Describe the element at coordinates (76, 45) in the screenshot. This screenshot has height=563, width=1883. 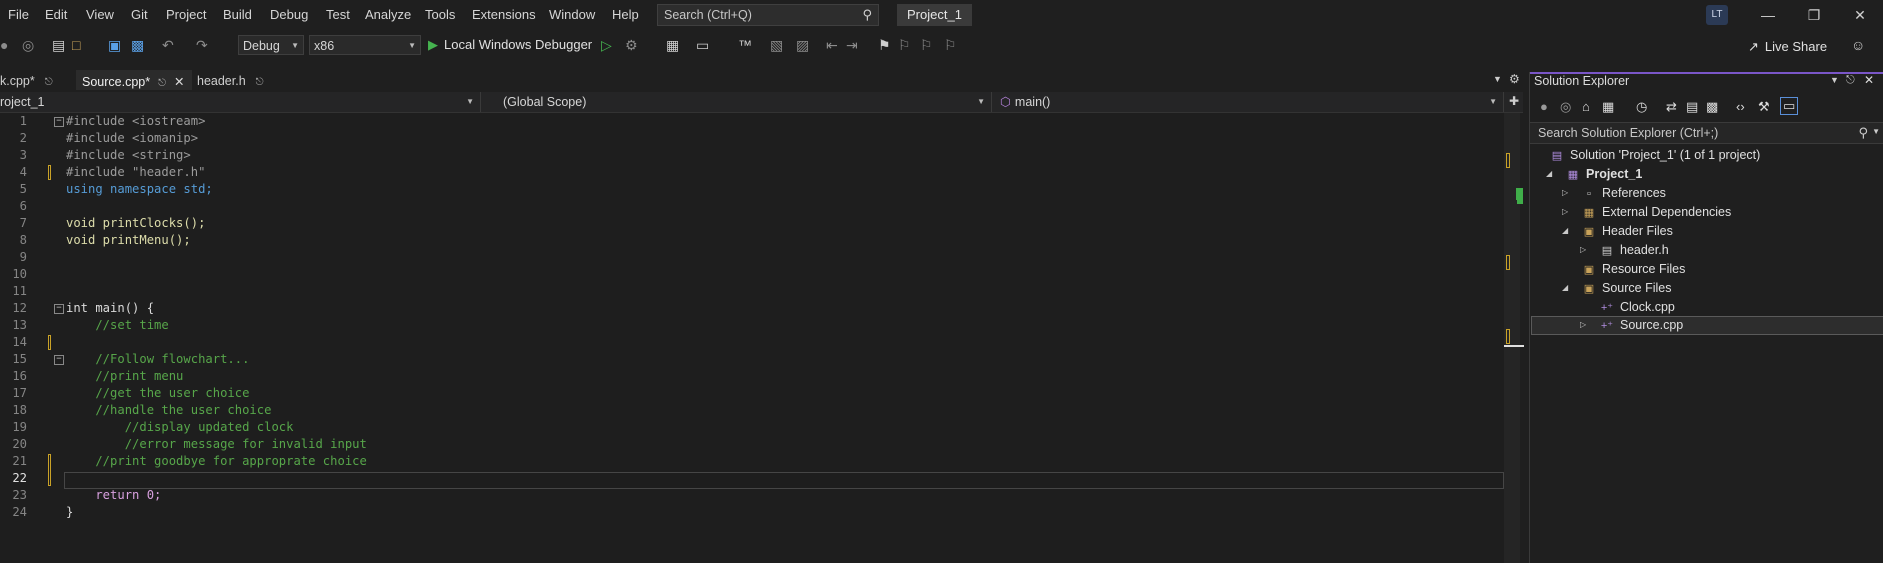
I see `open-folder-icon: □` at that location.